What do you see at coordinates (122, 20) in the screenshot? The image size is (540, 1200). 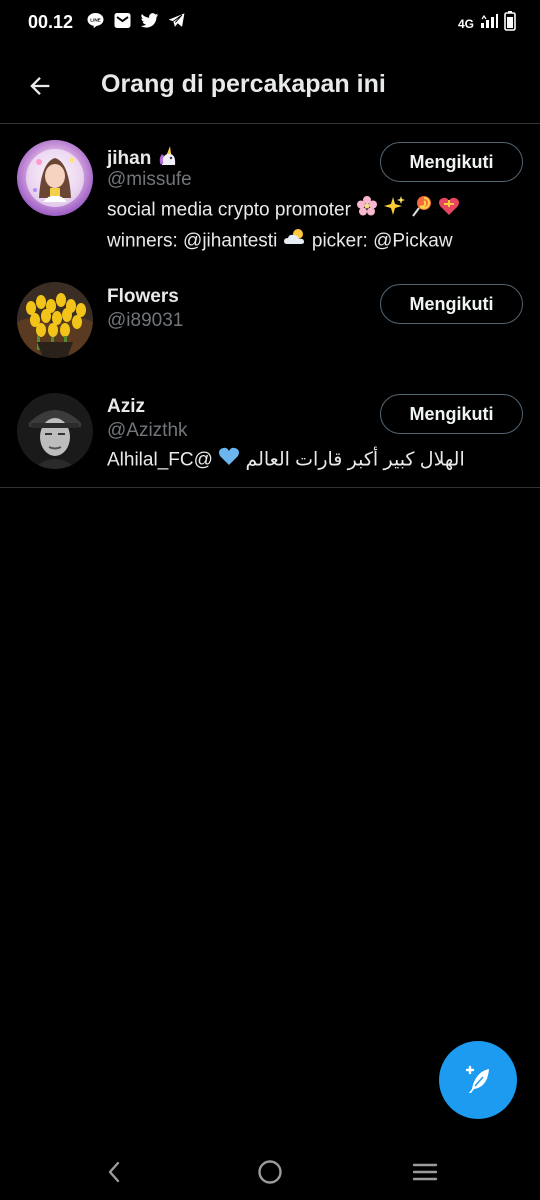 I see `mail-icon` at bounding box center [122, 20].